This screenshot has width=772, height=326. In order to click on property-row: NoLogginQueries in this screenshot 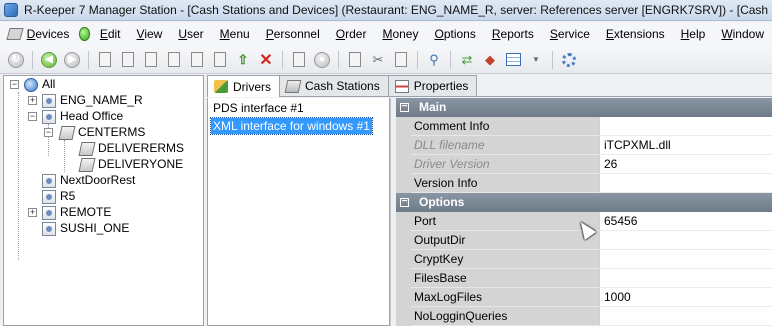, I will do `click(584, 316)`.